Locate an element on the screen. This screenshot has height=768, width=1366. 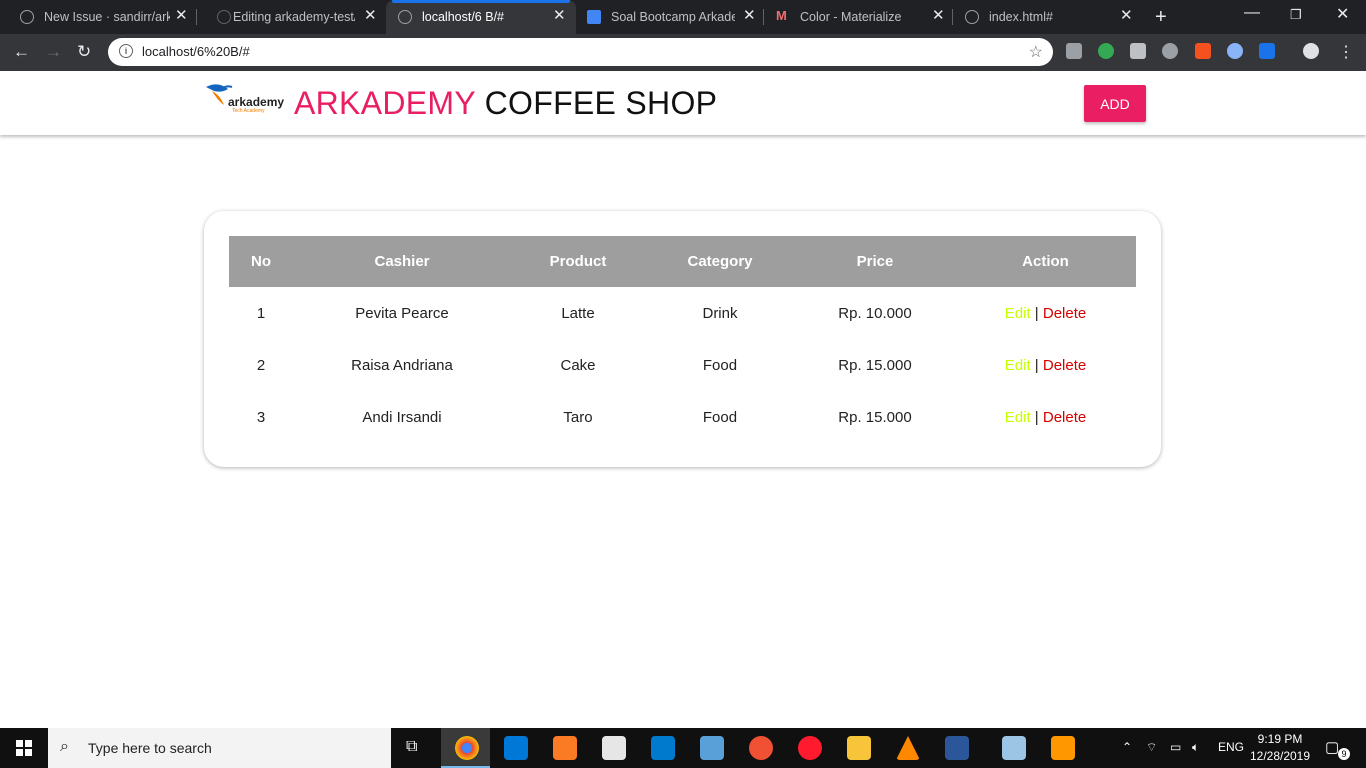
active-tab-indicator is located at coordinates (481, 1).